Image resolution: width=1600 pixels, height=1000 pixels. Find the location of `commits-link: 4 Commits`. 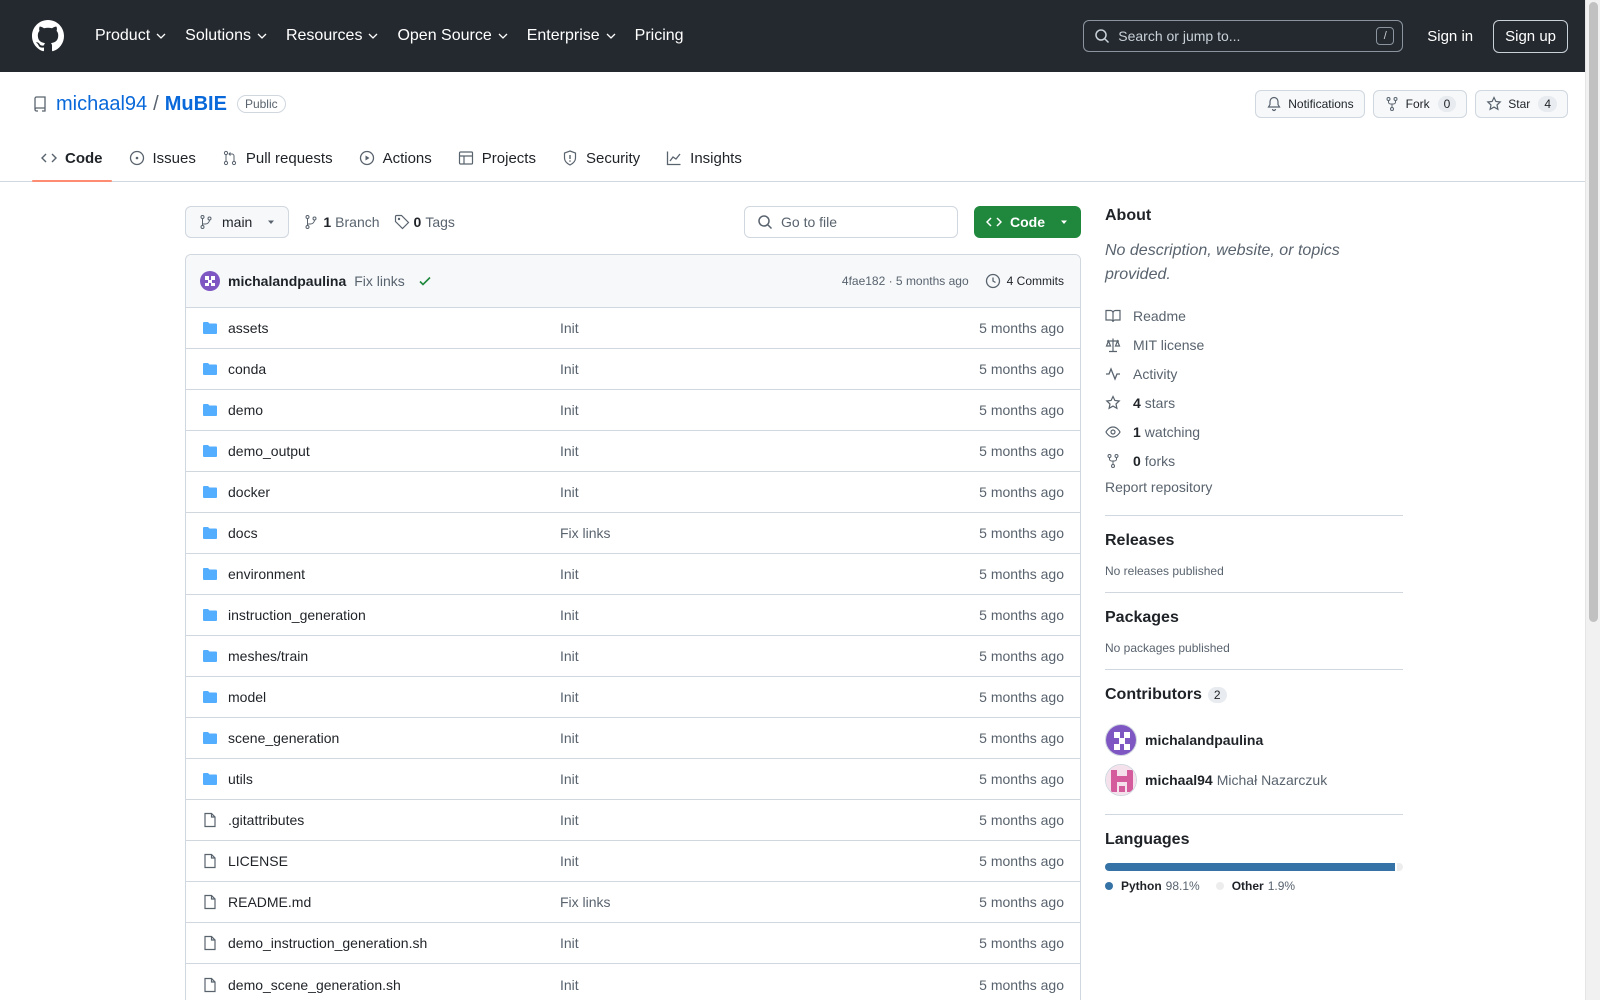

commits-link: 4 Commits is located at coordinates (1024, 281).